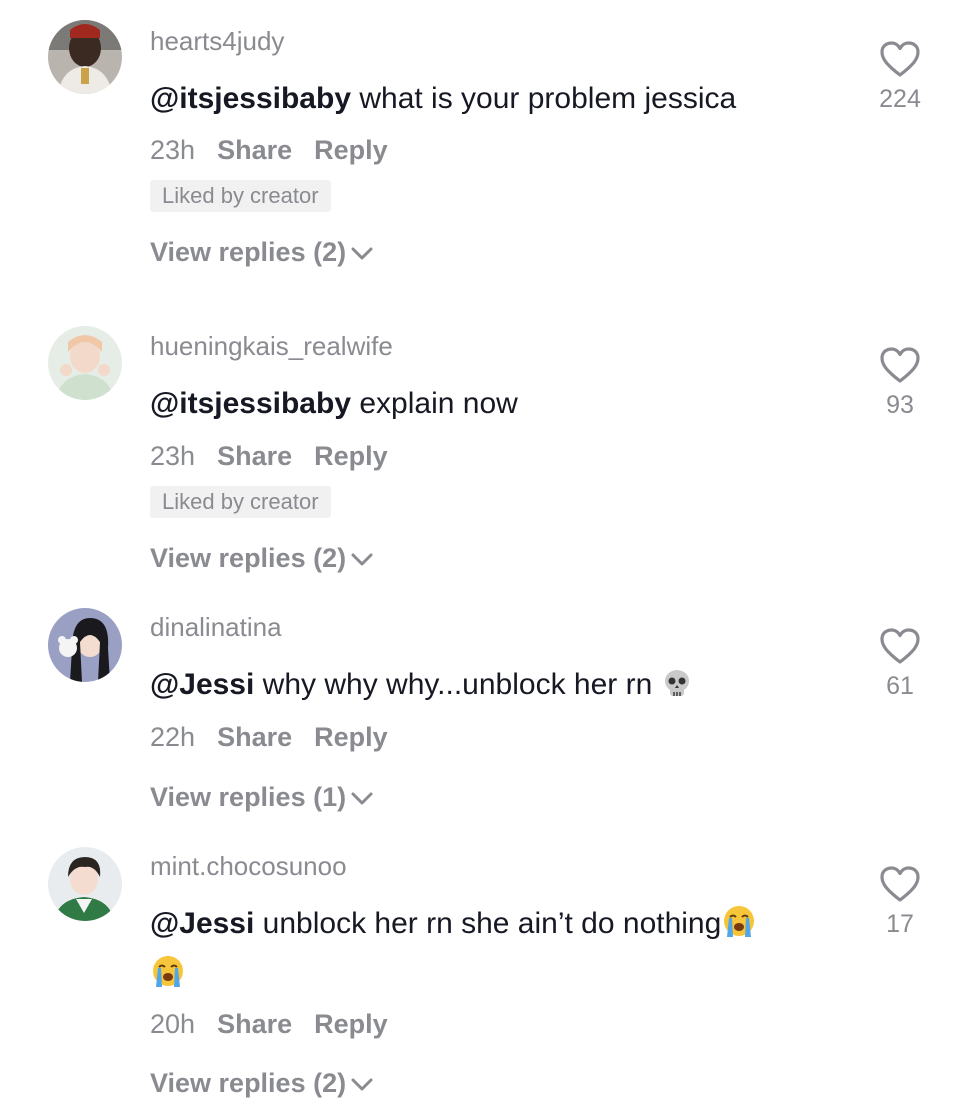  Describe the element at coordinates (173, 737) in the screenshot. I see `comment-time: 22h` at that location.